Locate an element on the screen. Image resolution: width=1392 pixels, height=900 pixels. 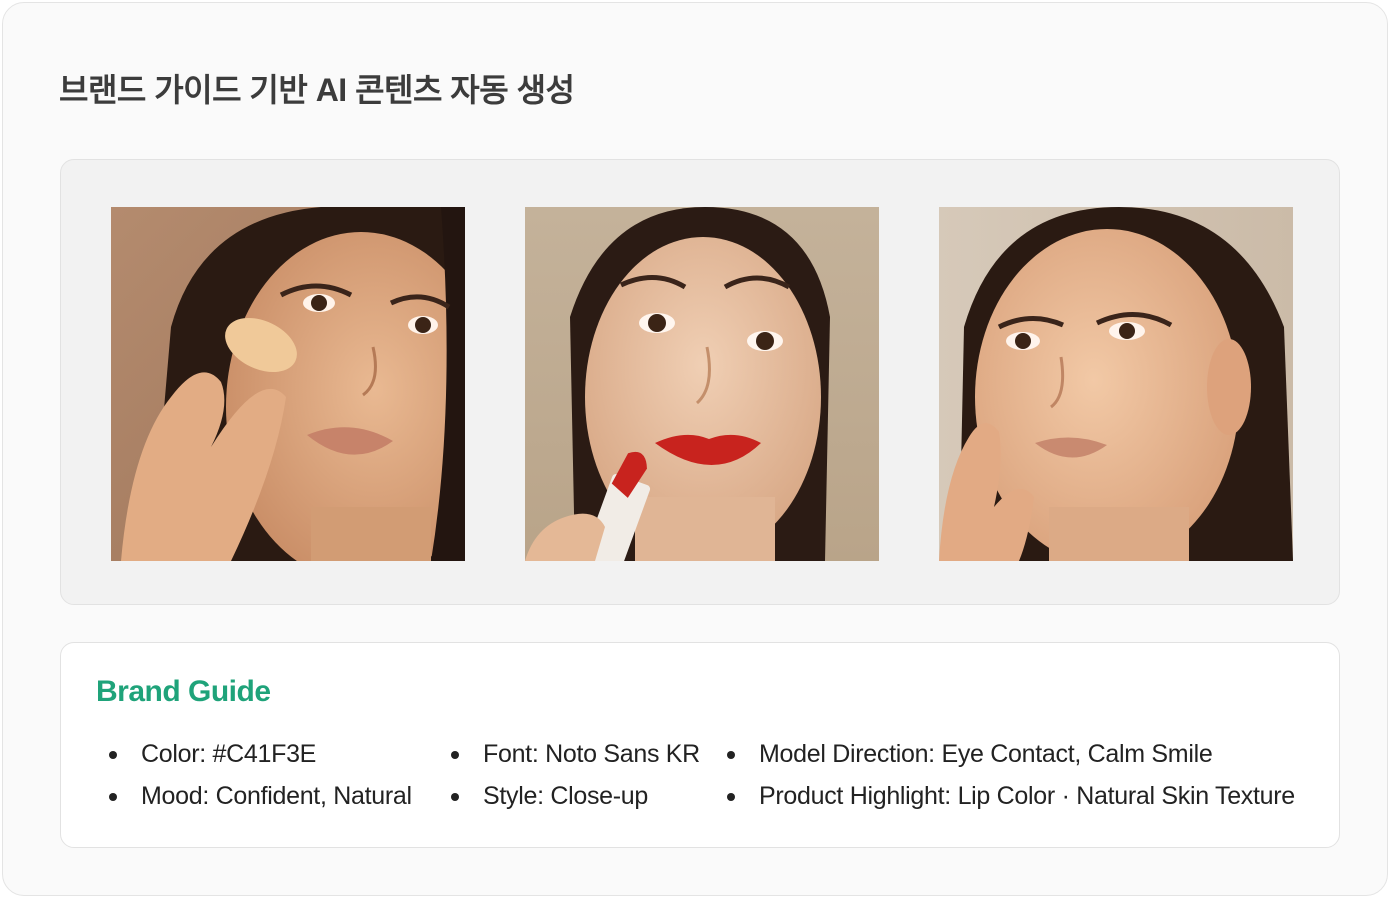
model-foundation-swatch-photo is located at coordinates (288, 384).